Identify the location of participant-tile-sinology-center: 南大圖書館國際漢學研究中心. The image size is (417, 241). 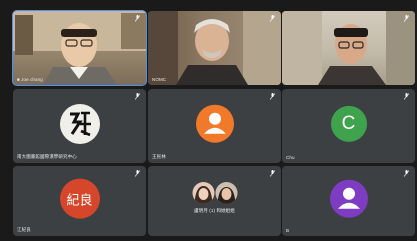
(79, 126).